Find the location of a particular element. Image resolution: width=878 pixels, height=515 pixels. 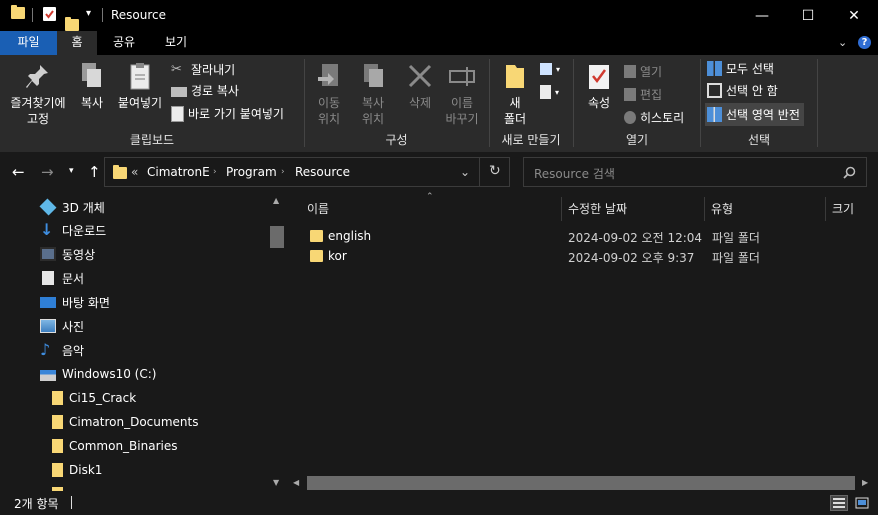

invert-selection-button: 선택 영역 반전 is located at coordinates (754, 114).